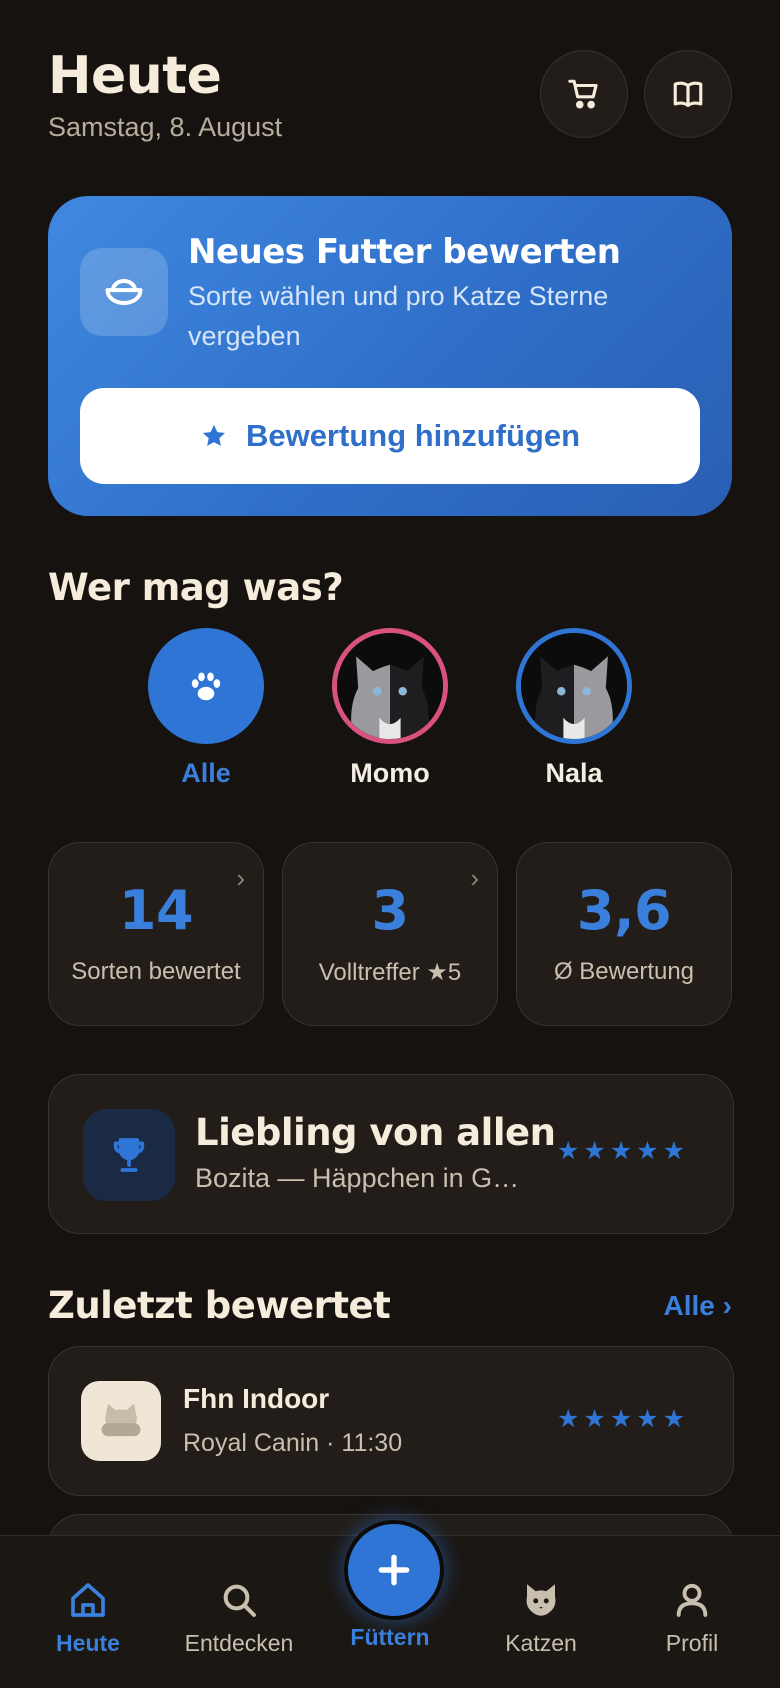 Image resolution: width=780 pixels, height=1688 pixels. I want to click on stat-value: 3,6, so click(624, 910).